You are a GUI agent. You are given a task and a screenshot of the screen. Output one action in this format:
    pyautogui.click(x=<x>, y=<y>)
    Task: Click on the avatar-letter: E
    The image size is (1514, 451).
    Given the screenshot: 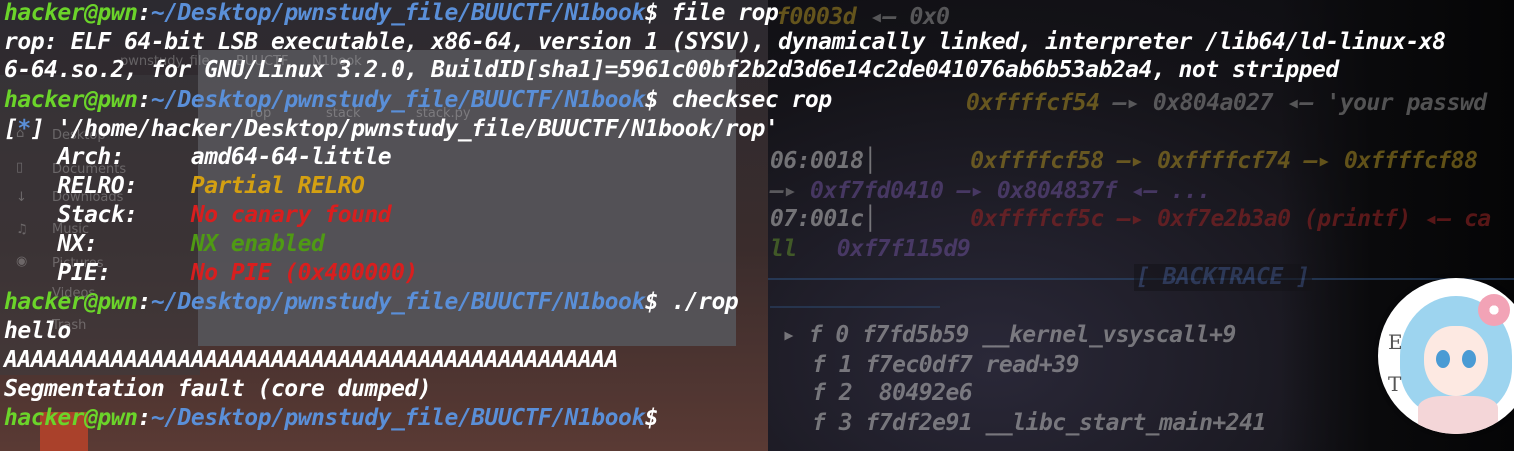 What is the action you would take?
    pyautogui.click(x=1395, y=342)
    